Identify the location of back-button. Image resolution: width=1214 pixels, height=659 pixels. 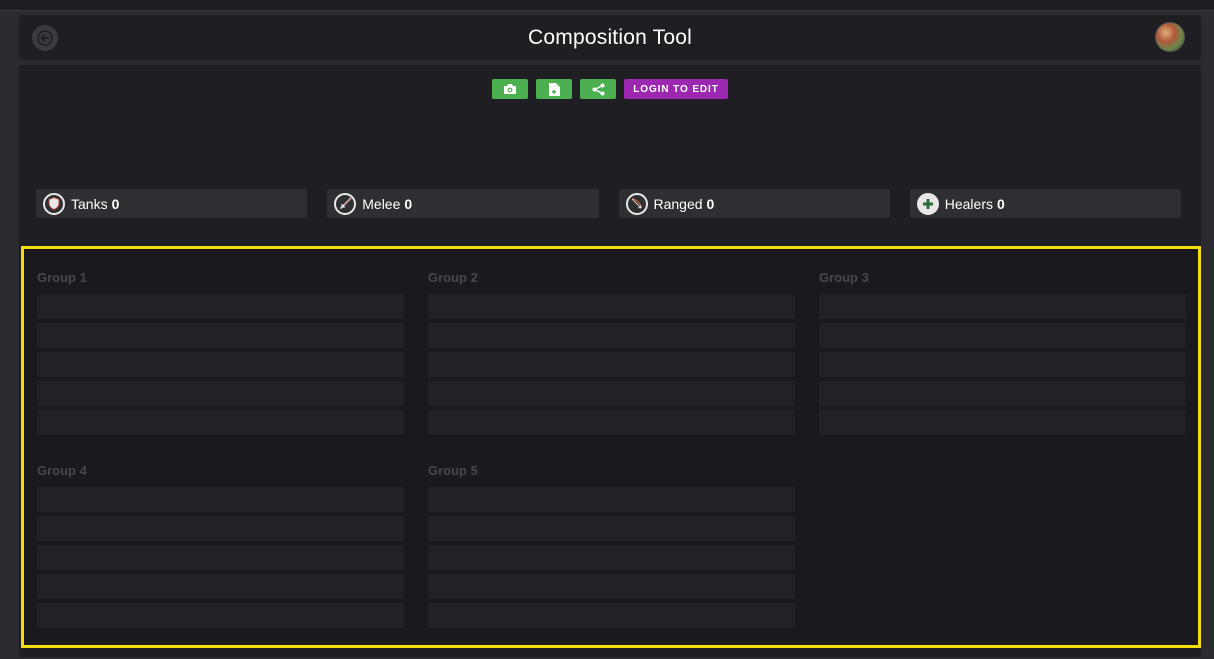
(45, 38).